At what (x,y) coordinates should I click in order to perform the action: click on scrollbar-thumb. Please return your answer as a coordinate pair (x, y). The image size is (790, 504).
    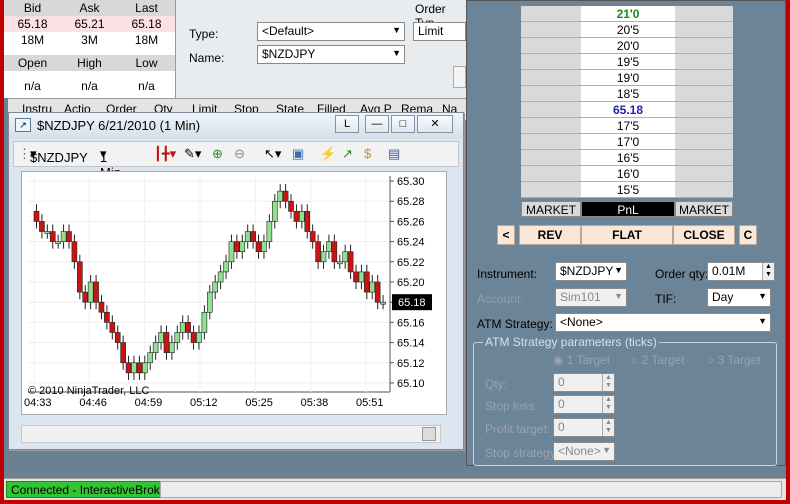
    Looking at the image, I should click on (429, 434).